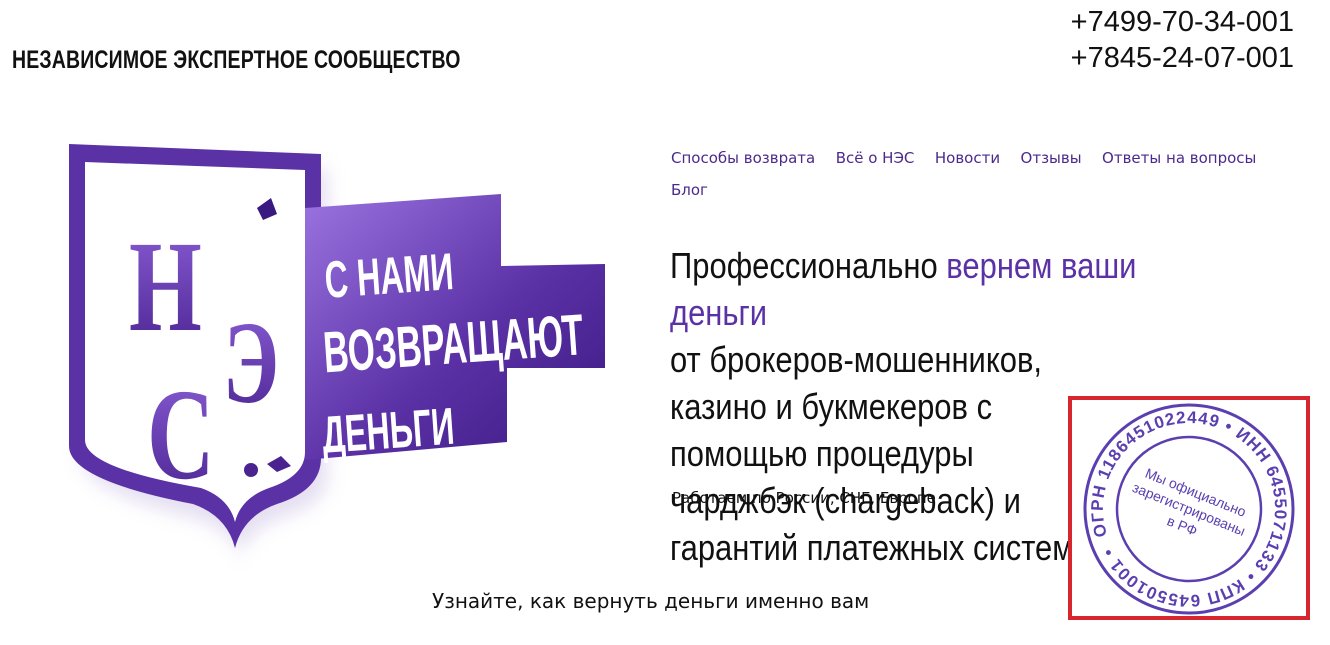  I want to click on nav-item-faq: Ответы на вопросы, so click(1179, 158).